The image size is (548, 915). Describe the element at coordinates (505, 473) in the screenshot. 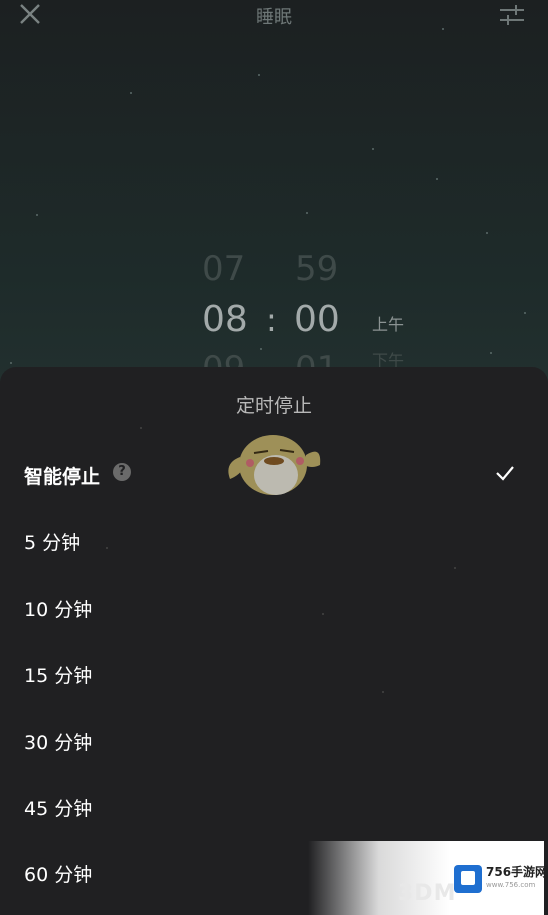

I see `check-icon` at that location.